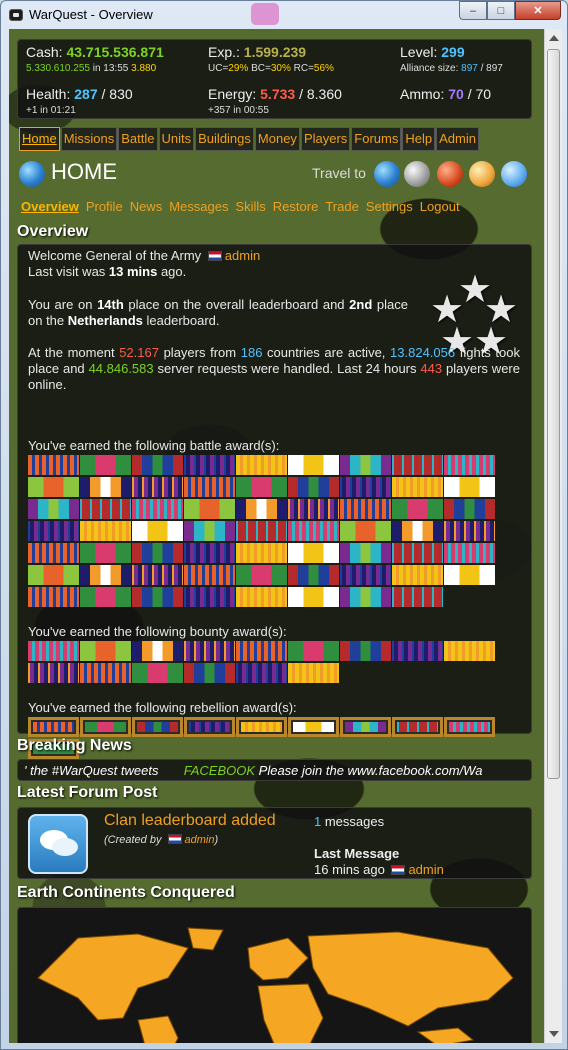  I want to click on forum-post-link: Clan leaderboard added, so click(190, 821).